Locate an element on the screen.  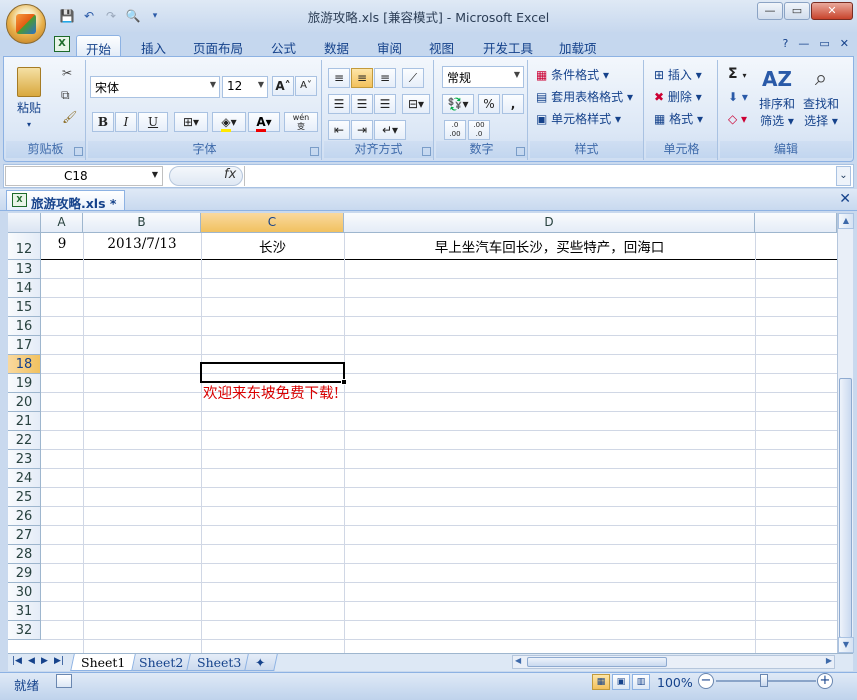
phonetic-button: wén 变 is located at coordinates (301, 122).